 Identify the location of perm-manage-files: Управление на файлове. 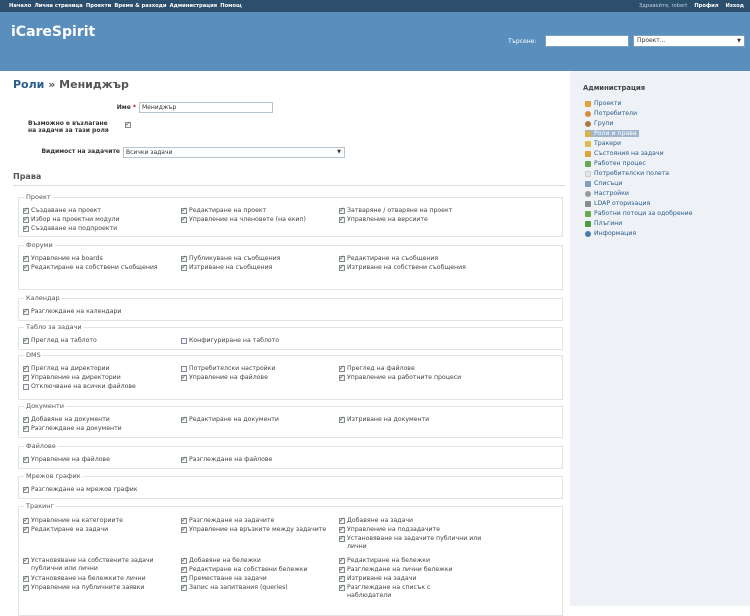
(224, 377).